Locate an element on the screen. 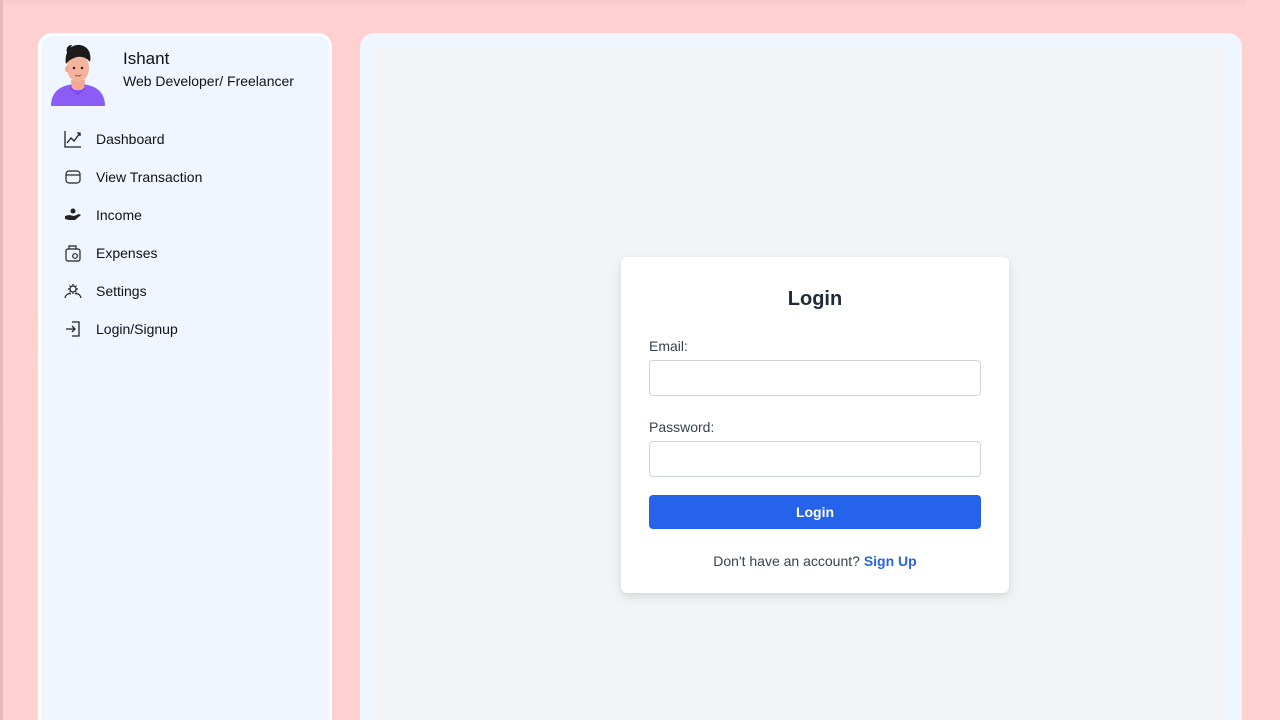 This screenshot has width=1280, height=720. wallet-icon is located at coordinates (73, 253).